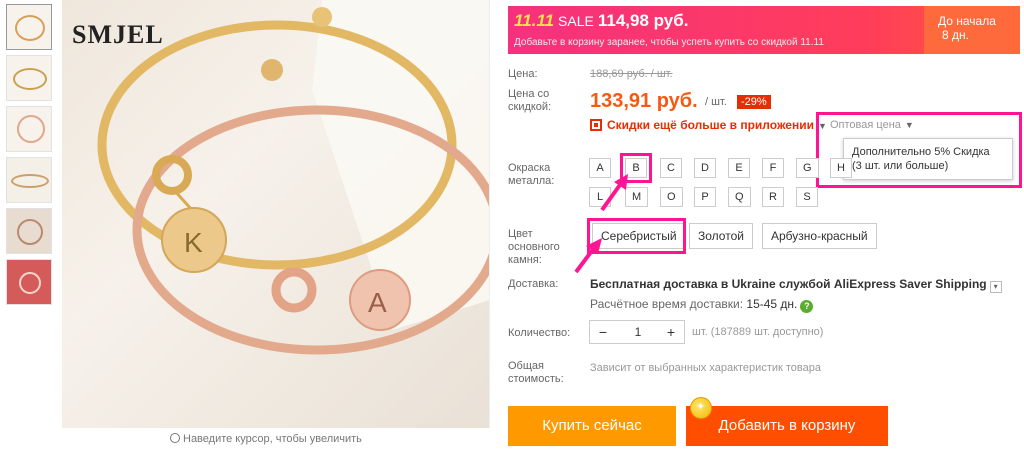  I want to click on metal-option-h: H, so click(841, 168).